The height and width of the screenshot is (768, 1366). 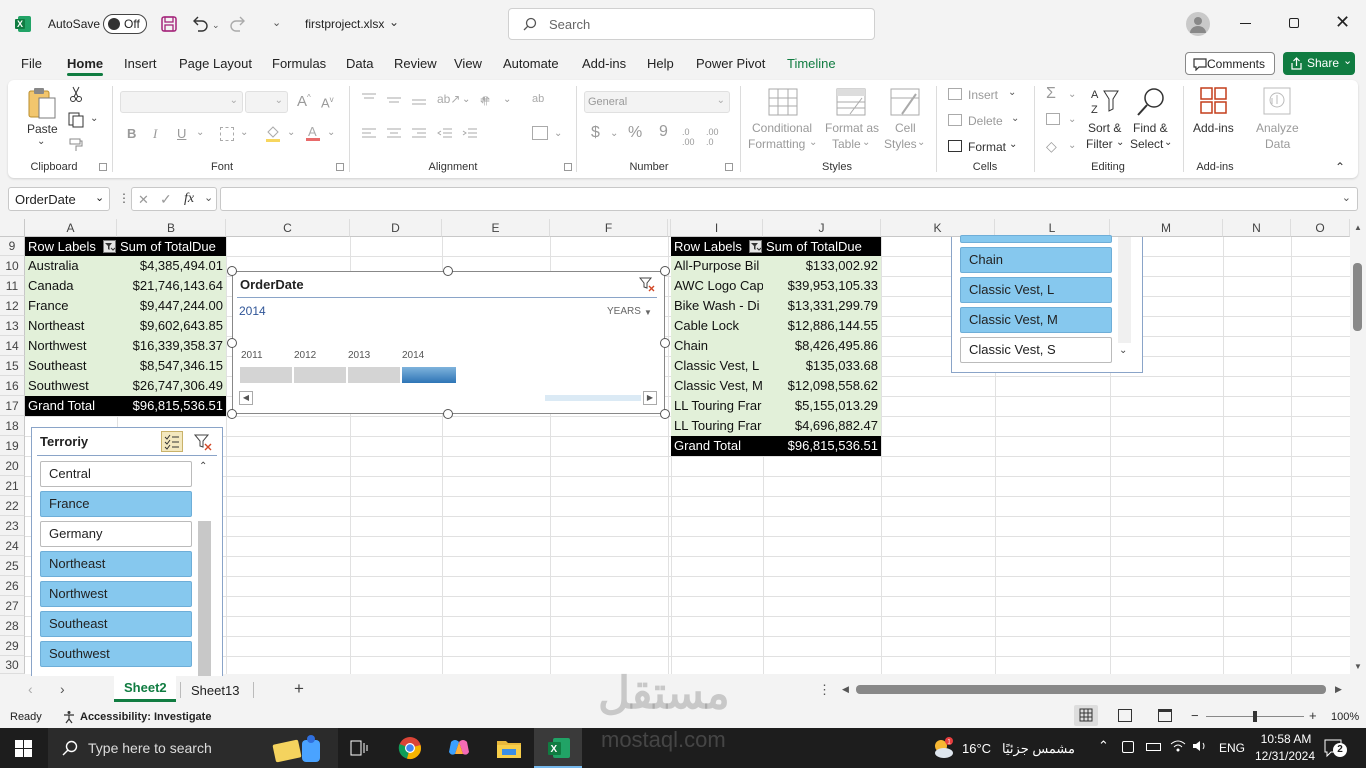 I want to click on add-ins-icon, so click(x=1214, y=101).